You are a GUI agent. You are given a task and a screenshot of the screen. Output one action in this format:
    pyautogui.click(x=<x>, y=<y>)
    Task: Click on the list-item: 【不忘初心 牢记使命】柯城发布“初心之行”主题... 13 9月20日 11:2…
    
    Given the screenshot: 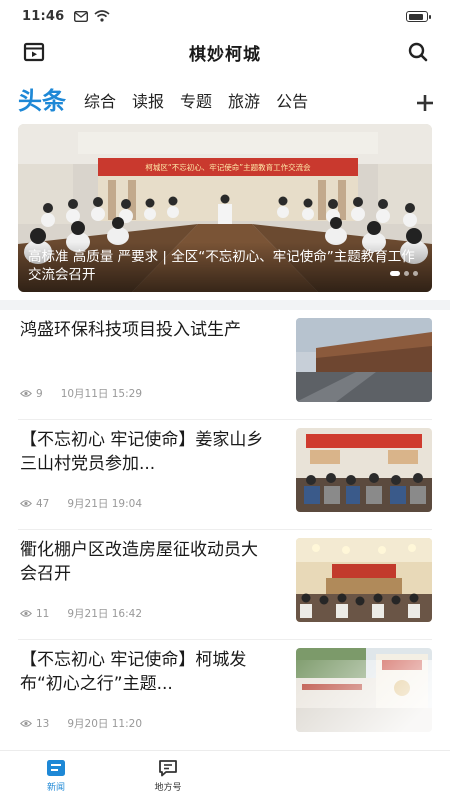 What is the action you would take?
    pyautogui.click(x=225, y=695)
    